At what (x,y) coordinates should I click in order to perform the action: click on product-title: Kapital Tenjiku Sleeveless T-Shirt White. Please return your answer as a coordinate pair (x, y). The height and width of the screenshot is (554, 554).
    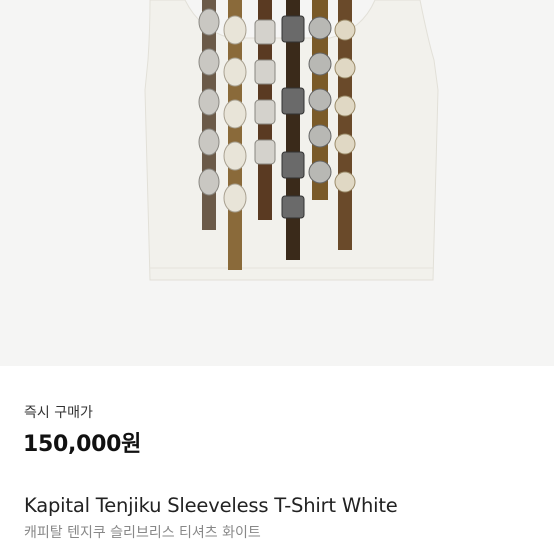
    Looking at the image, I should click on (211, 505).